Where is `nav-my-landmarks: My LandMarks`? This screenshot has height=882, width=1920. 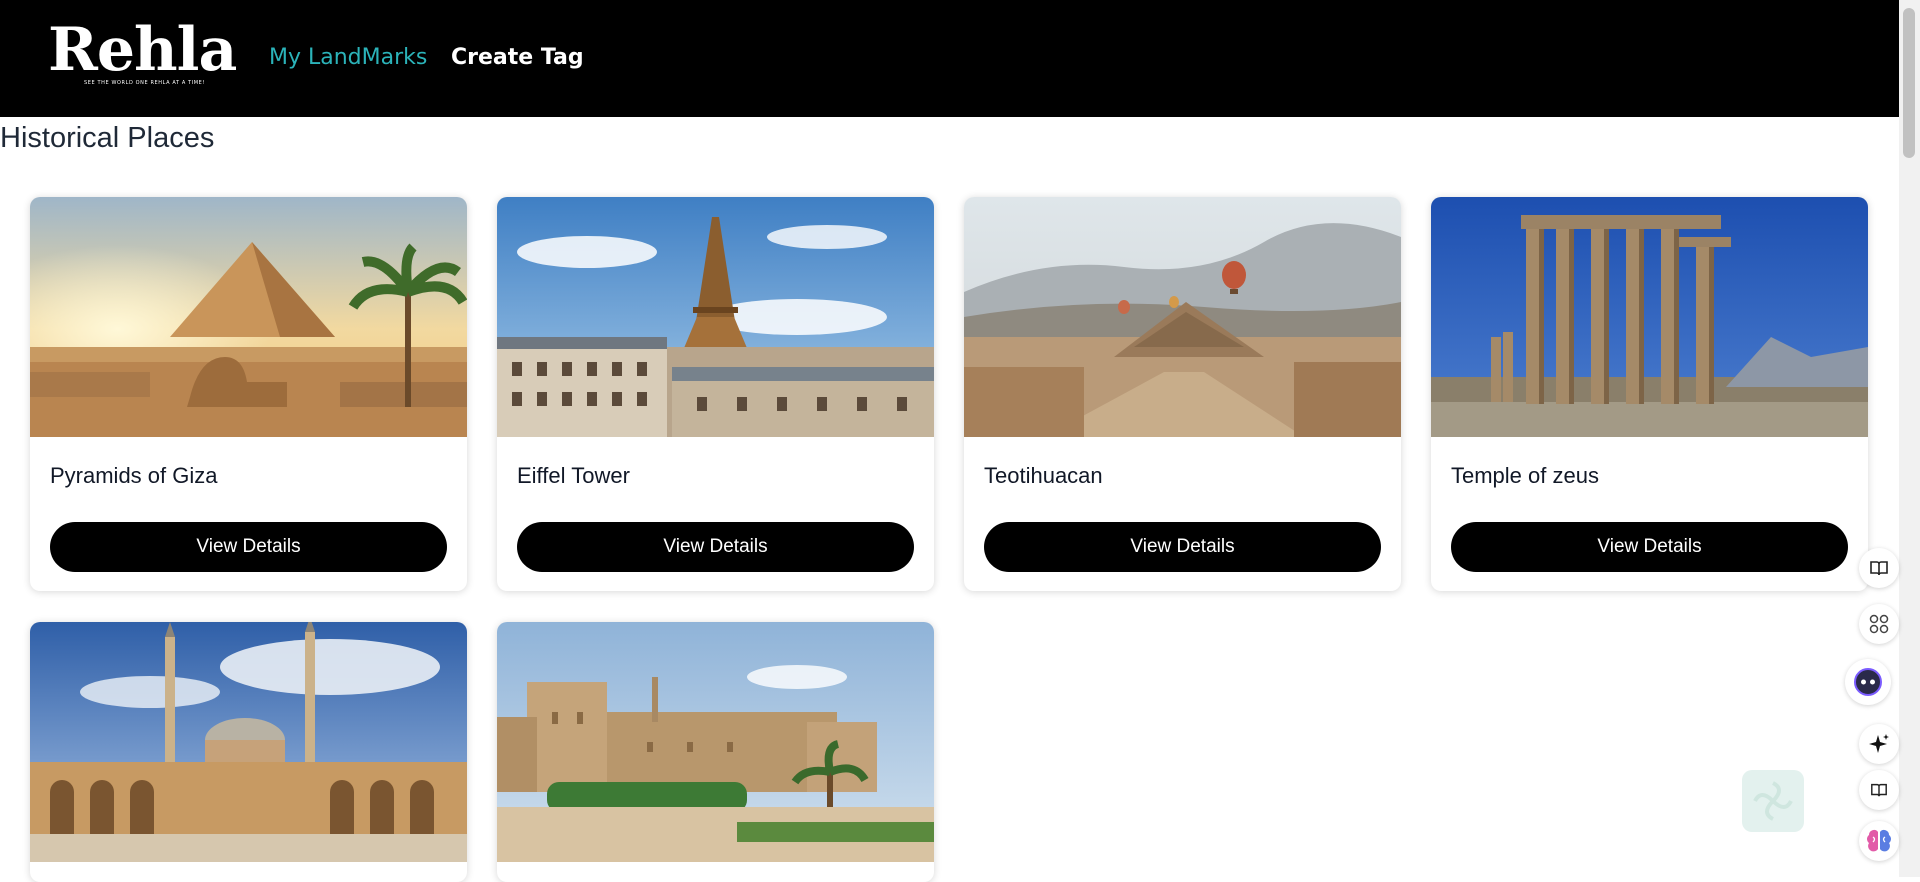 nav-my-landmarks: My LandMarks is located at coordinates (348, 58).